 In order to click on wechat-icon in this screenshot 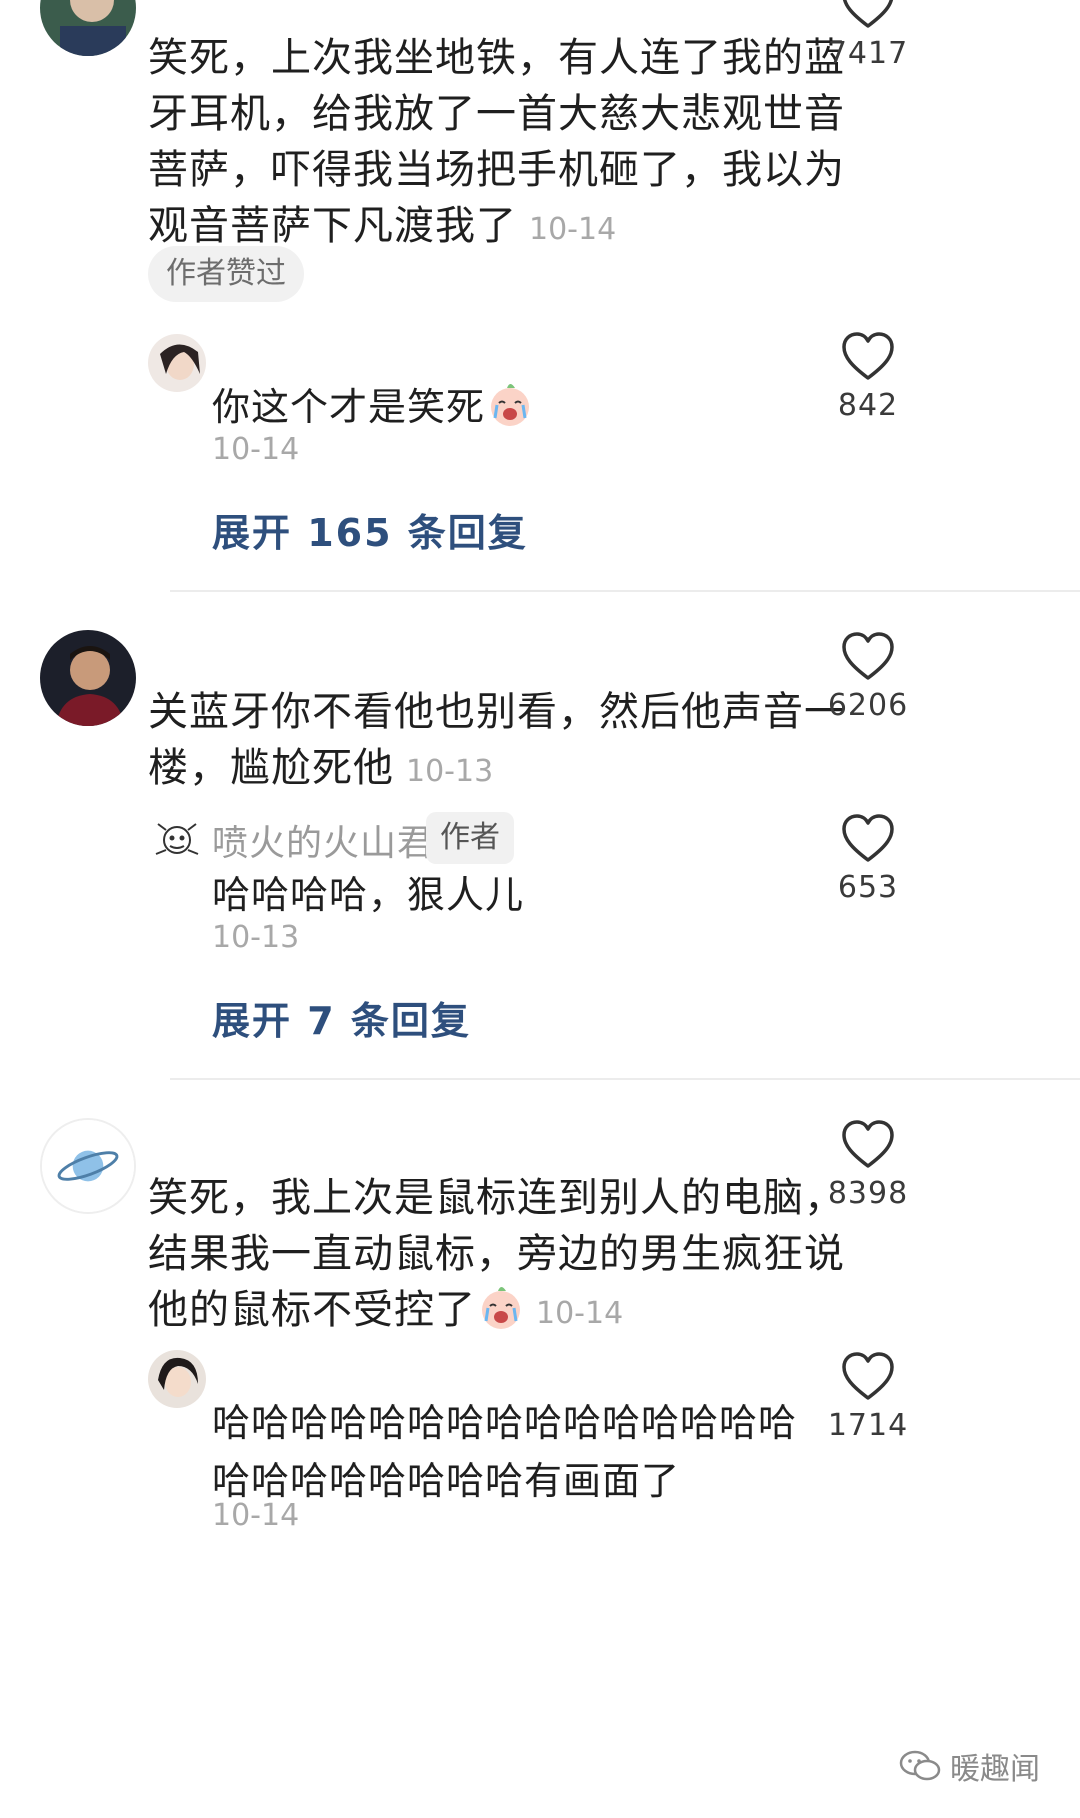, I will do `click(920, 1765)`.